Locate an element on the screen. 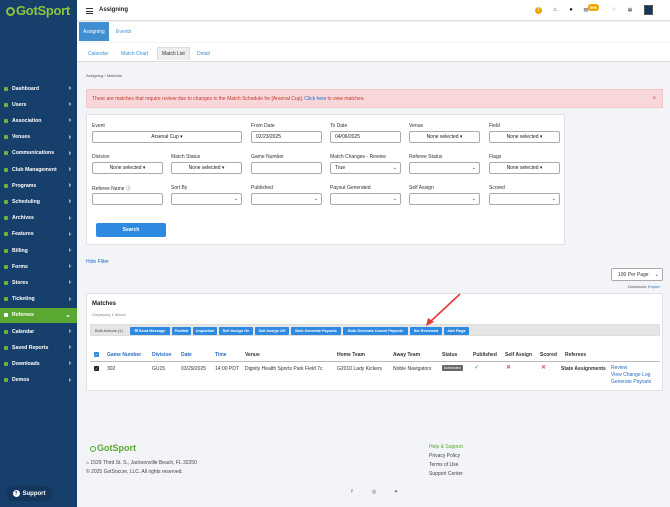 This screenshot has width=670, height=507. field-label: Field is located at coordinates (494, 126).